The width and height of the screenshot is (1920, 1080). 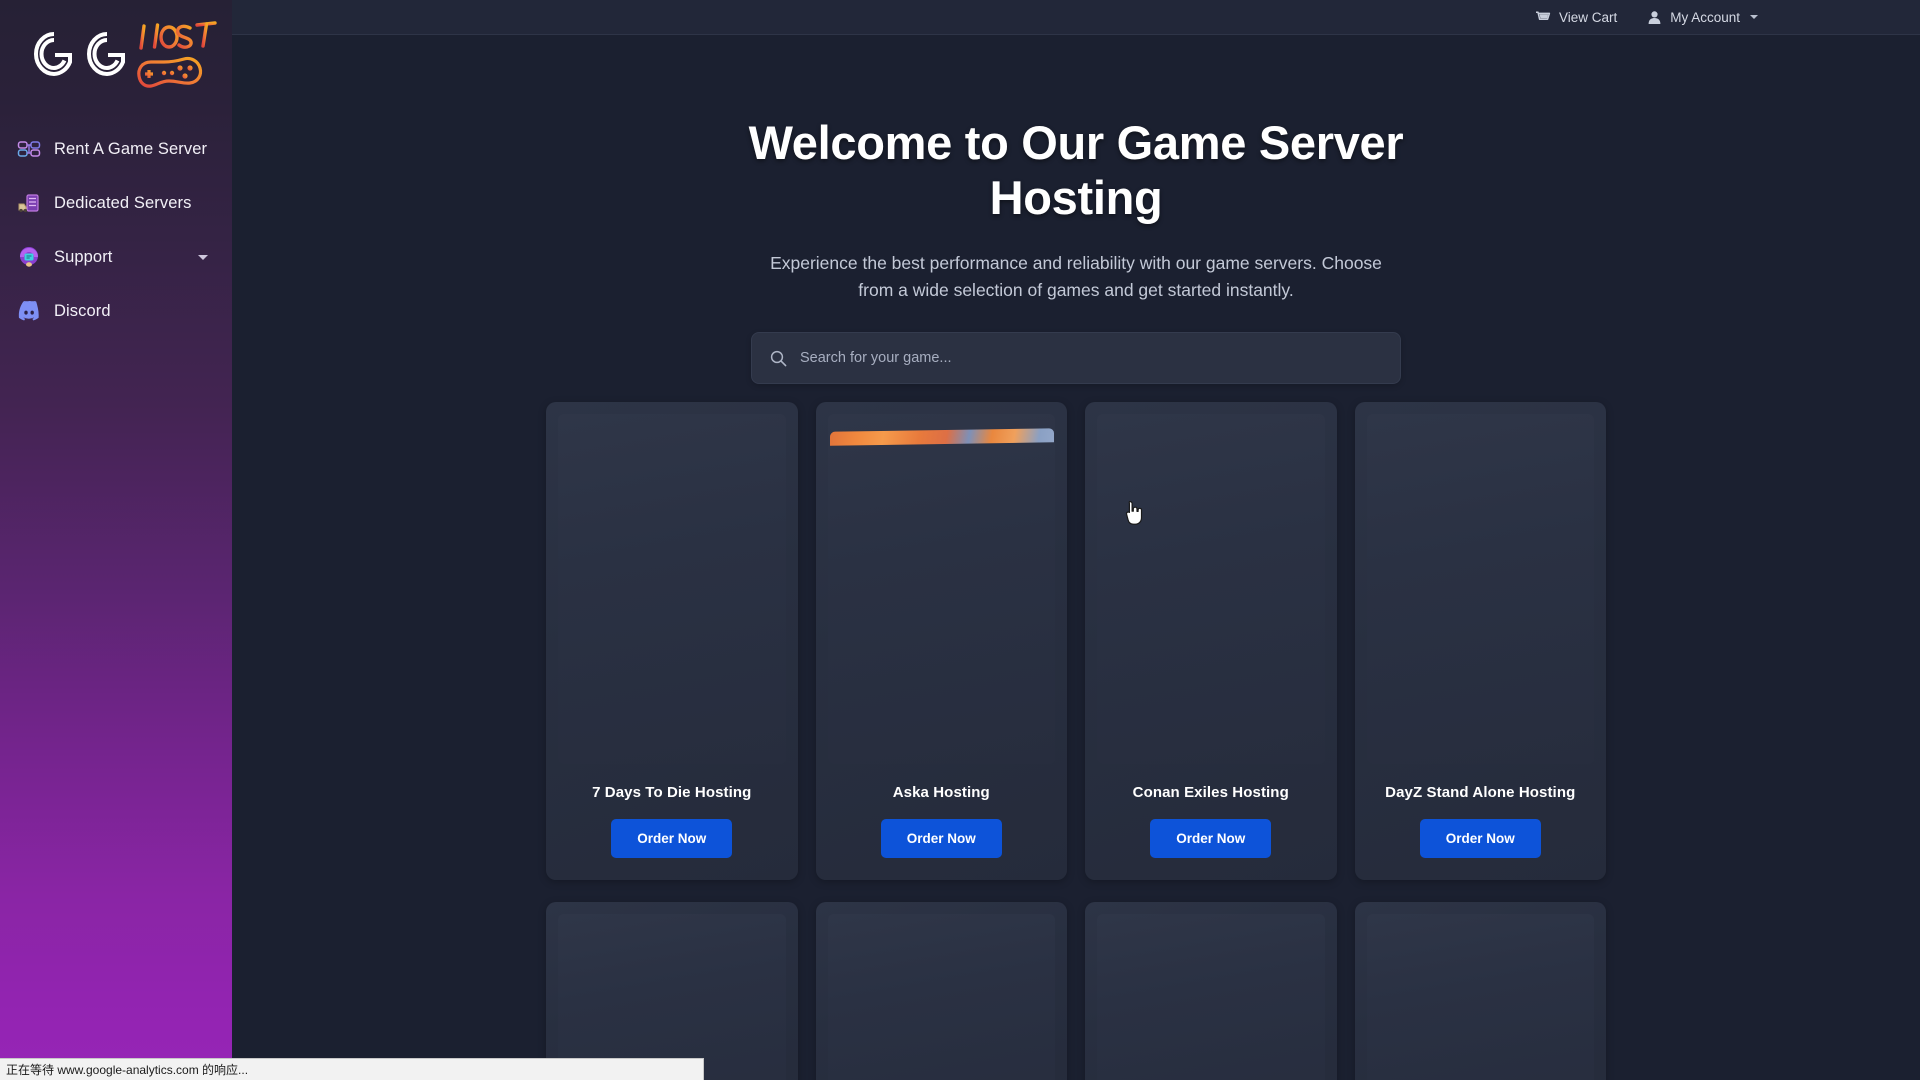 I want to click on my-account-label: My Account, so click(x=1705, y=17).